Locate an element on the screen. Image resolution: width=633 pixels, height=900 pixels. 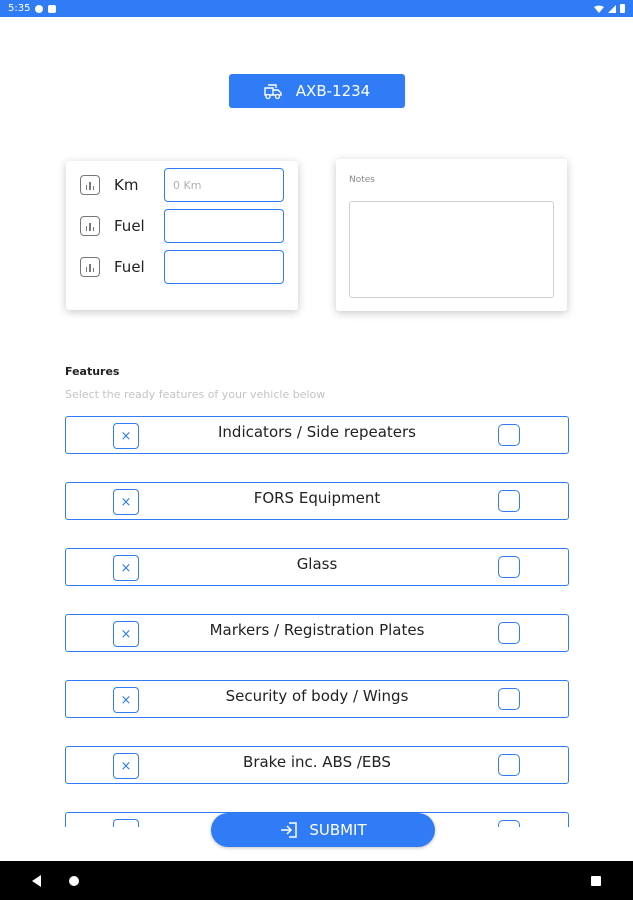
feature-row: × Brake inc. ABS /EBS is located at coordinates (317, 765).